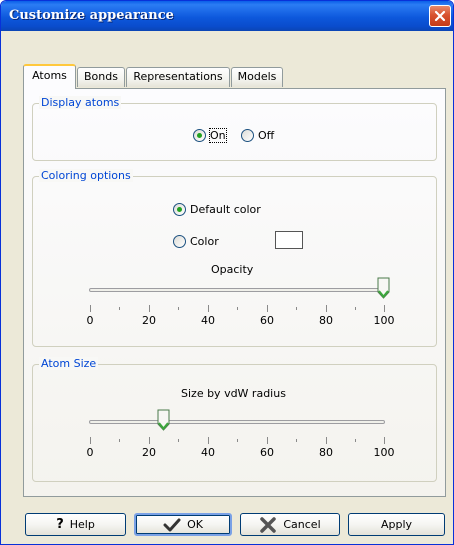 The height and width of the screenshot is (545, 454). Describe the element at coordinates (195, 524) in the screenshot. I see `ok-button-label: OK` at that location.